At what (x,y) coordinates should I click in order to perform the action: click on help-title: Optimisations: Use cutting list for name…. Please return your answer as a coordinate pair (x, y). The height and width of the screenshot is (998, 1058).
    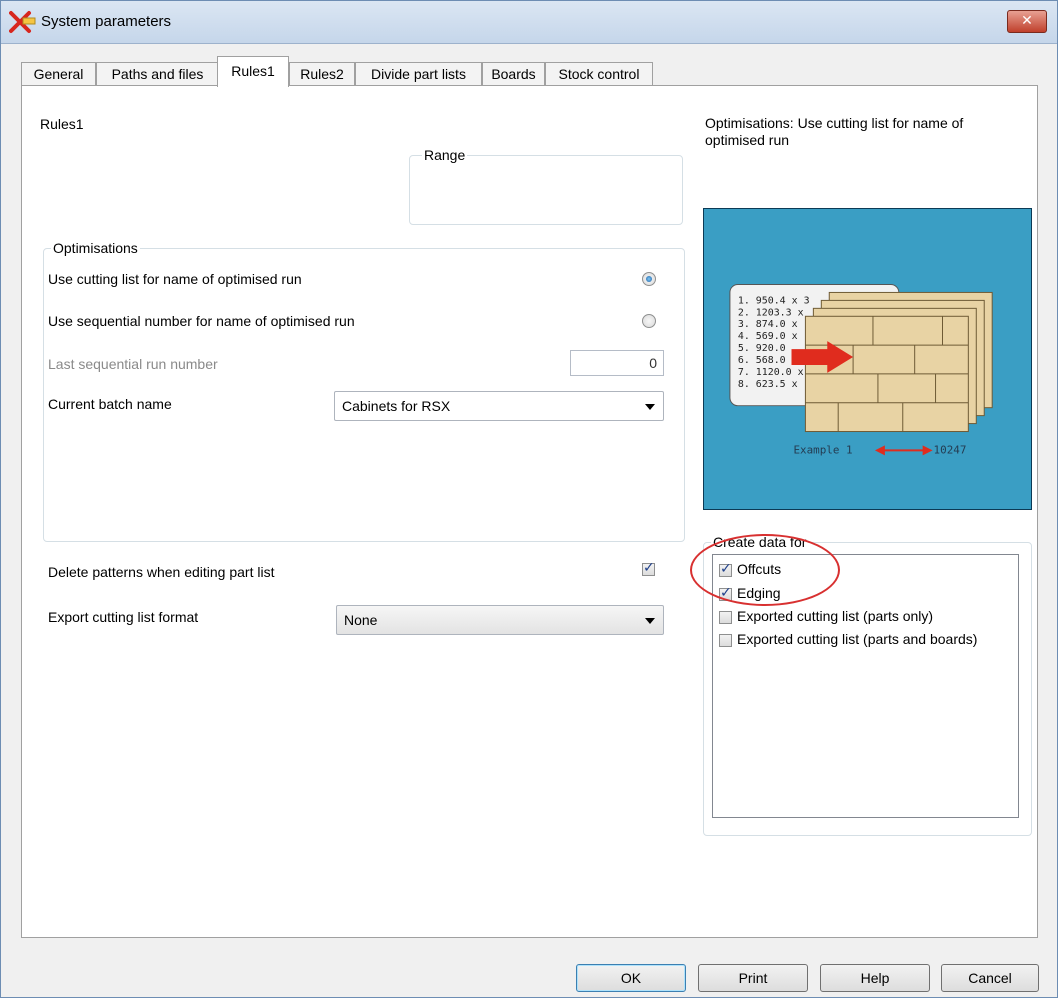
    Looking at the image, I should click on (834, 131).